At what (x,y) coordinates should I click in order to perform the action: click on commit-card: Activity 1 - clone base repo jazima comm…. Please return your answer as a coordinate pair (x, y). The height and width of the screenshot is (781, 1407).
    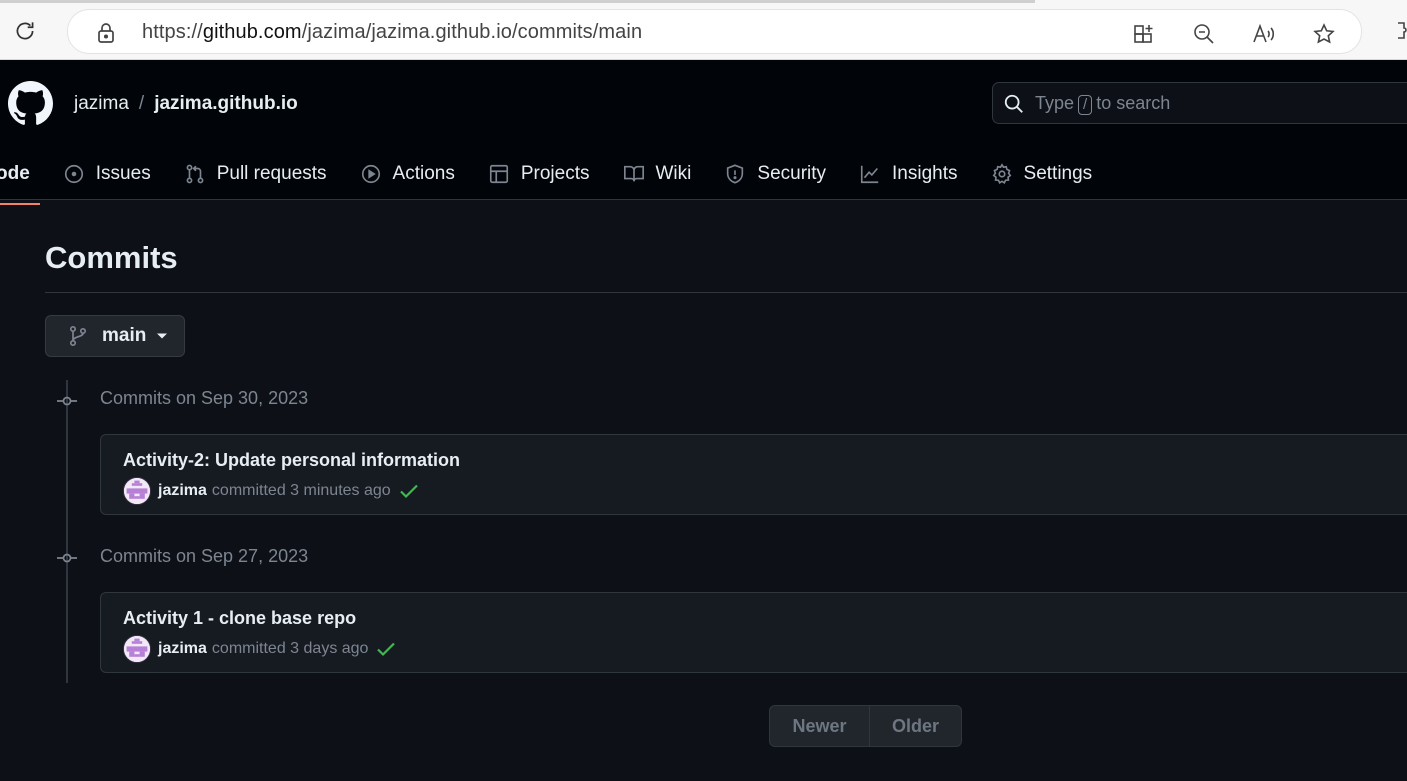
    Looking at the image, I should click on (753, 632).